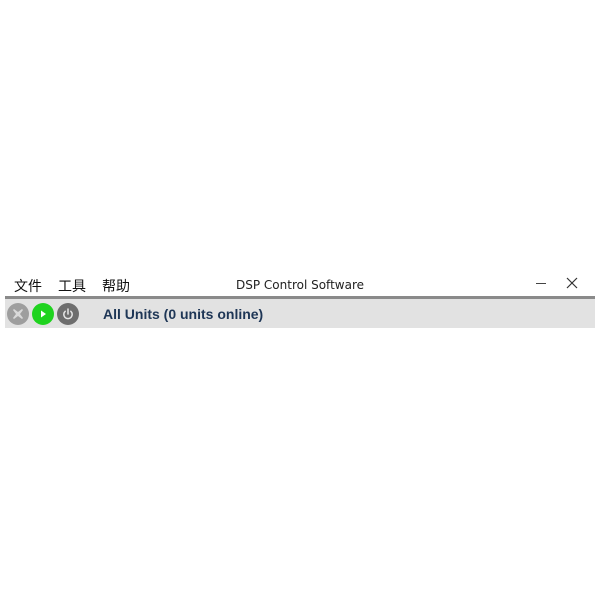 Image resolution: width=600 pixels, height=600 pixels. I want to click on stop-button, so click(18, 314).